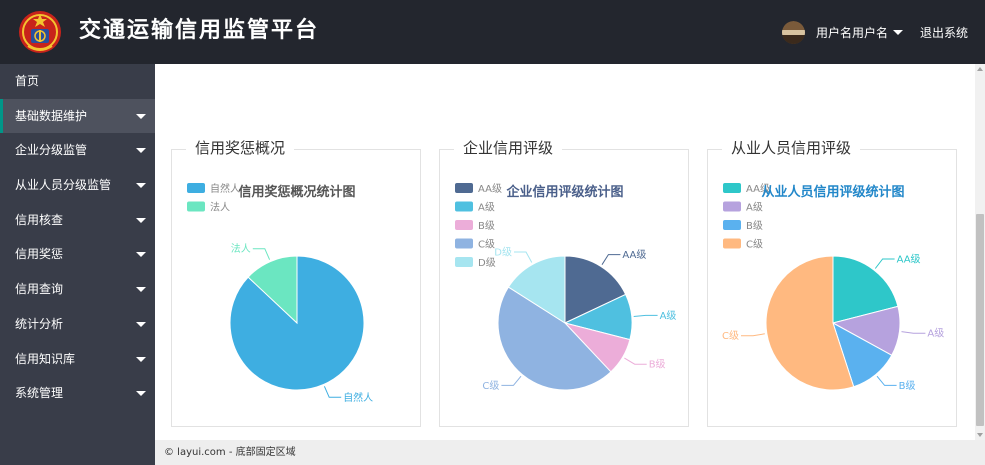 This screenshot has height=465, width=985. What do you see at coordinates (40, 32) in the screenshot?
I see `national-emblem-logo` at bounding box center [40, 32].